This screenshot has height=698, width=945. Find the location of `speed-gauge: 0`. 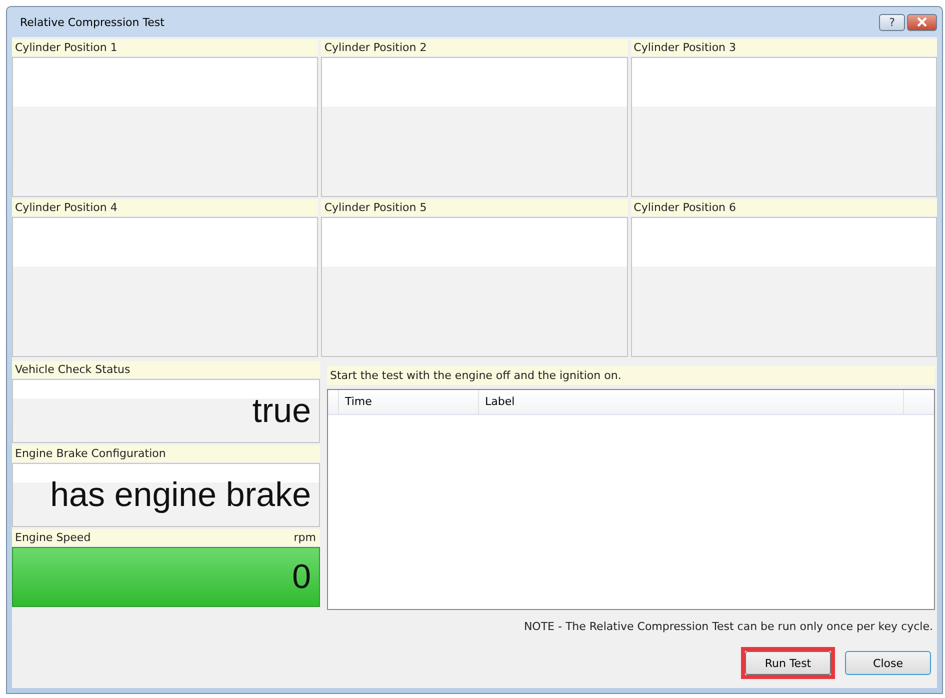

speed-gauge: 0 is located at coordinates (166, 577).